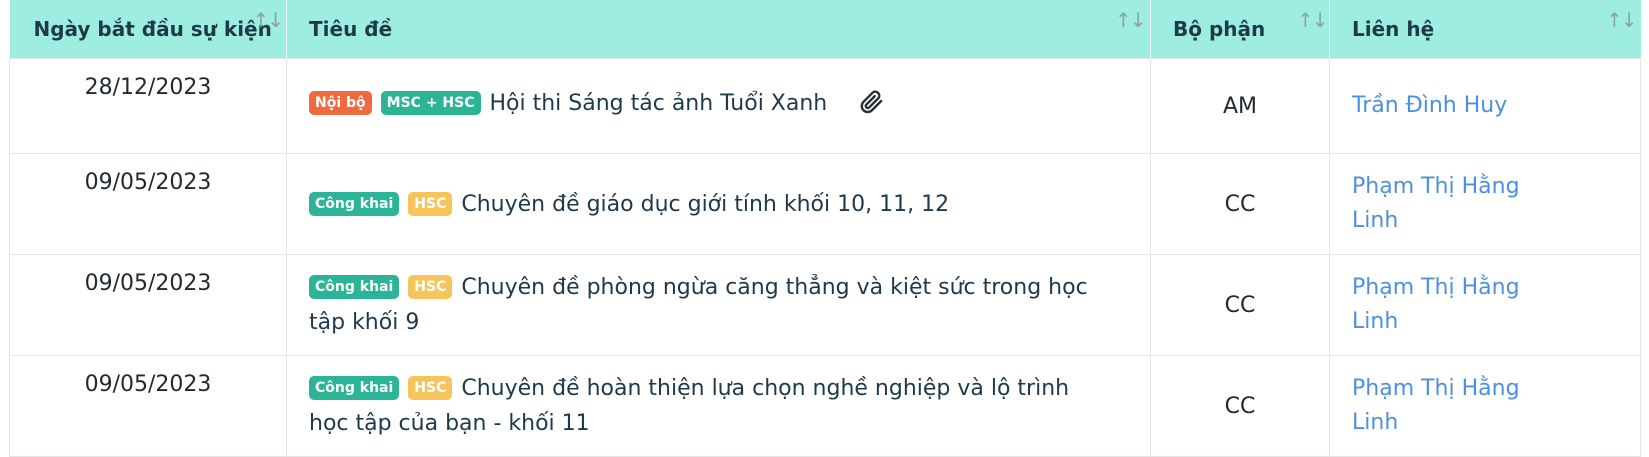  Describe the element at coordinates (718, 29) in the screenshot. I see `column-header-title: Tiêu đề ↑↓` at that location.